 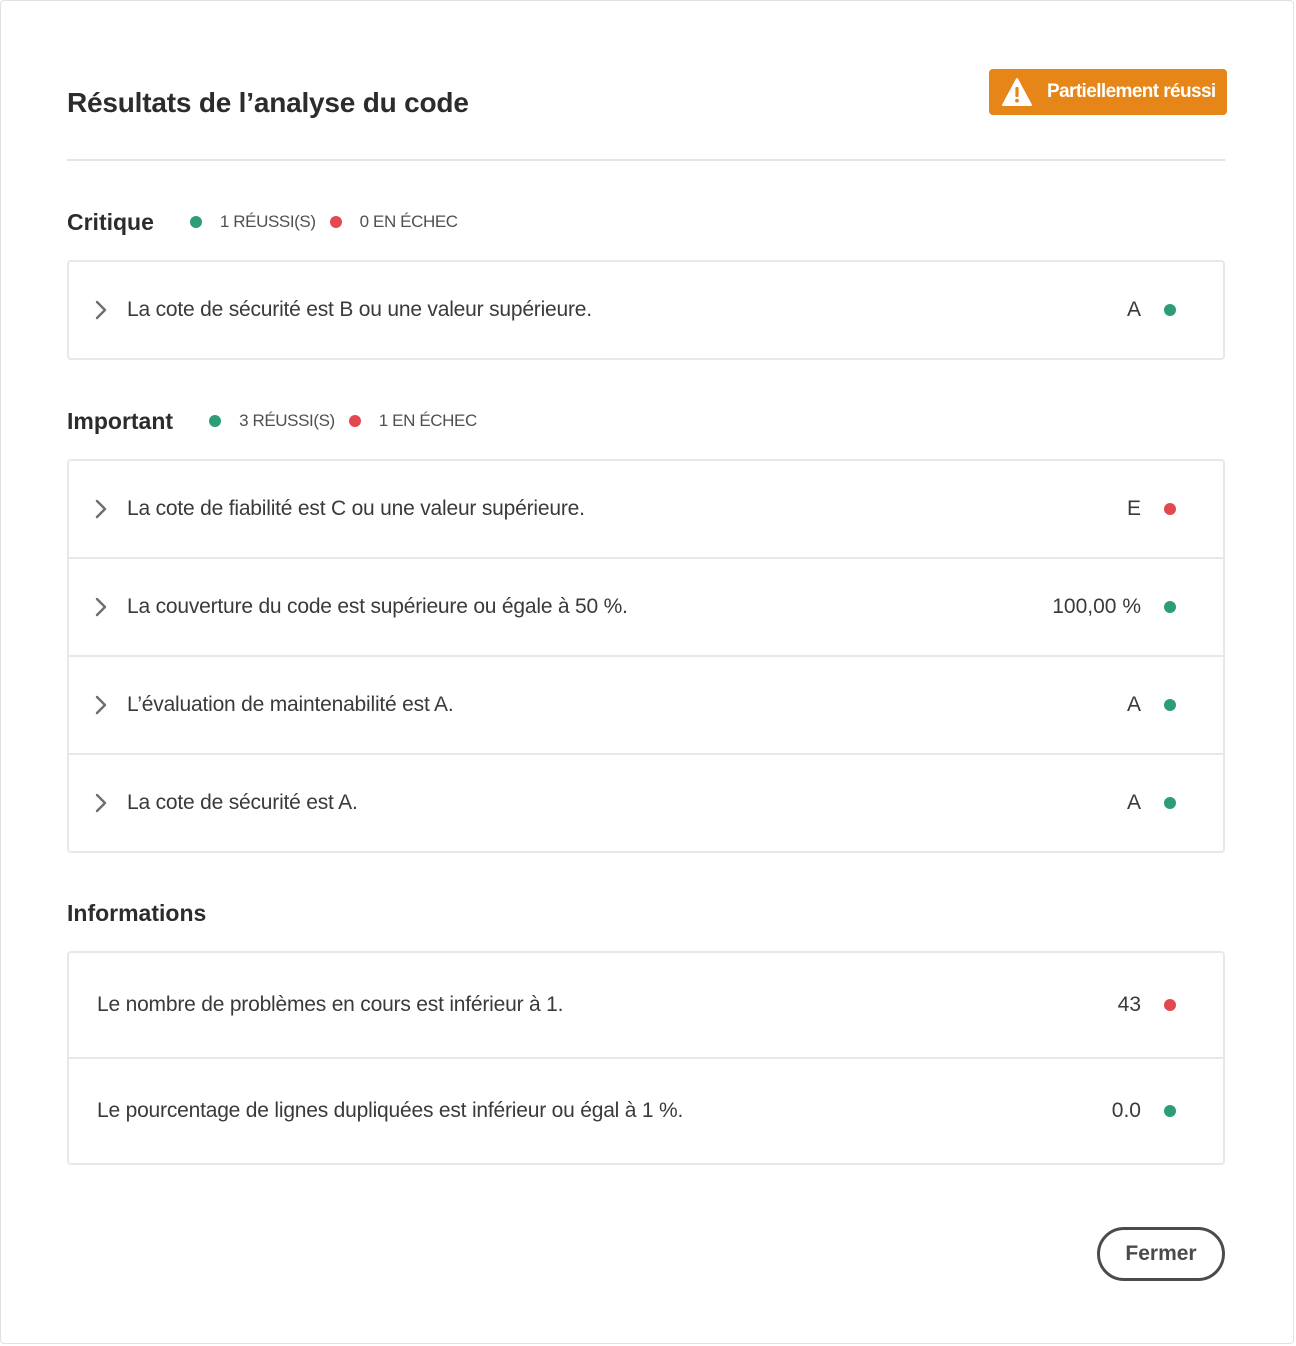 I want to click on failed-count: 0 EN ÉCHEC, so click(x=393, y=222).